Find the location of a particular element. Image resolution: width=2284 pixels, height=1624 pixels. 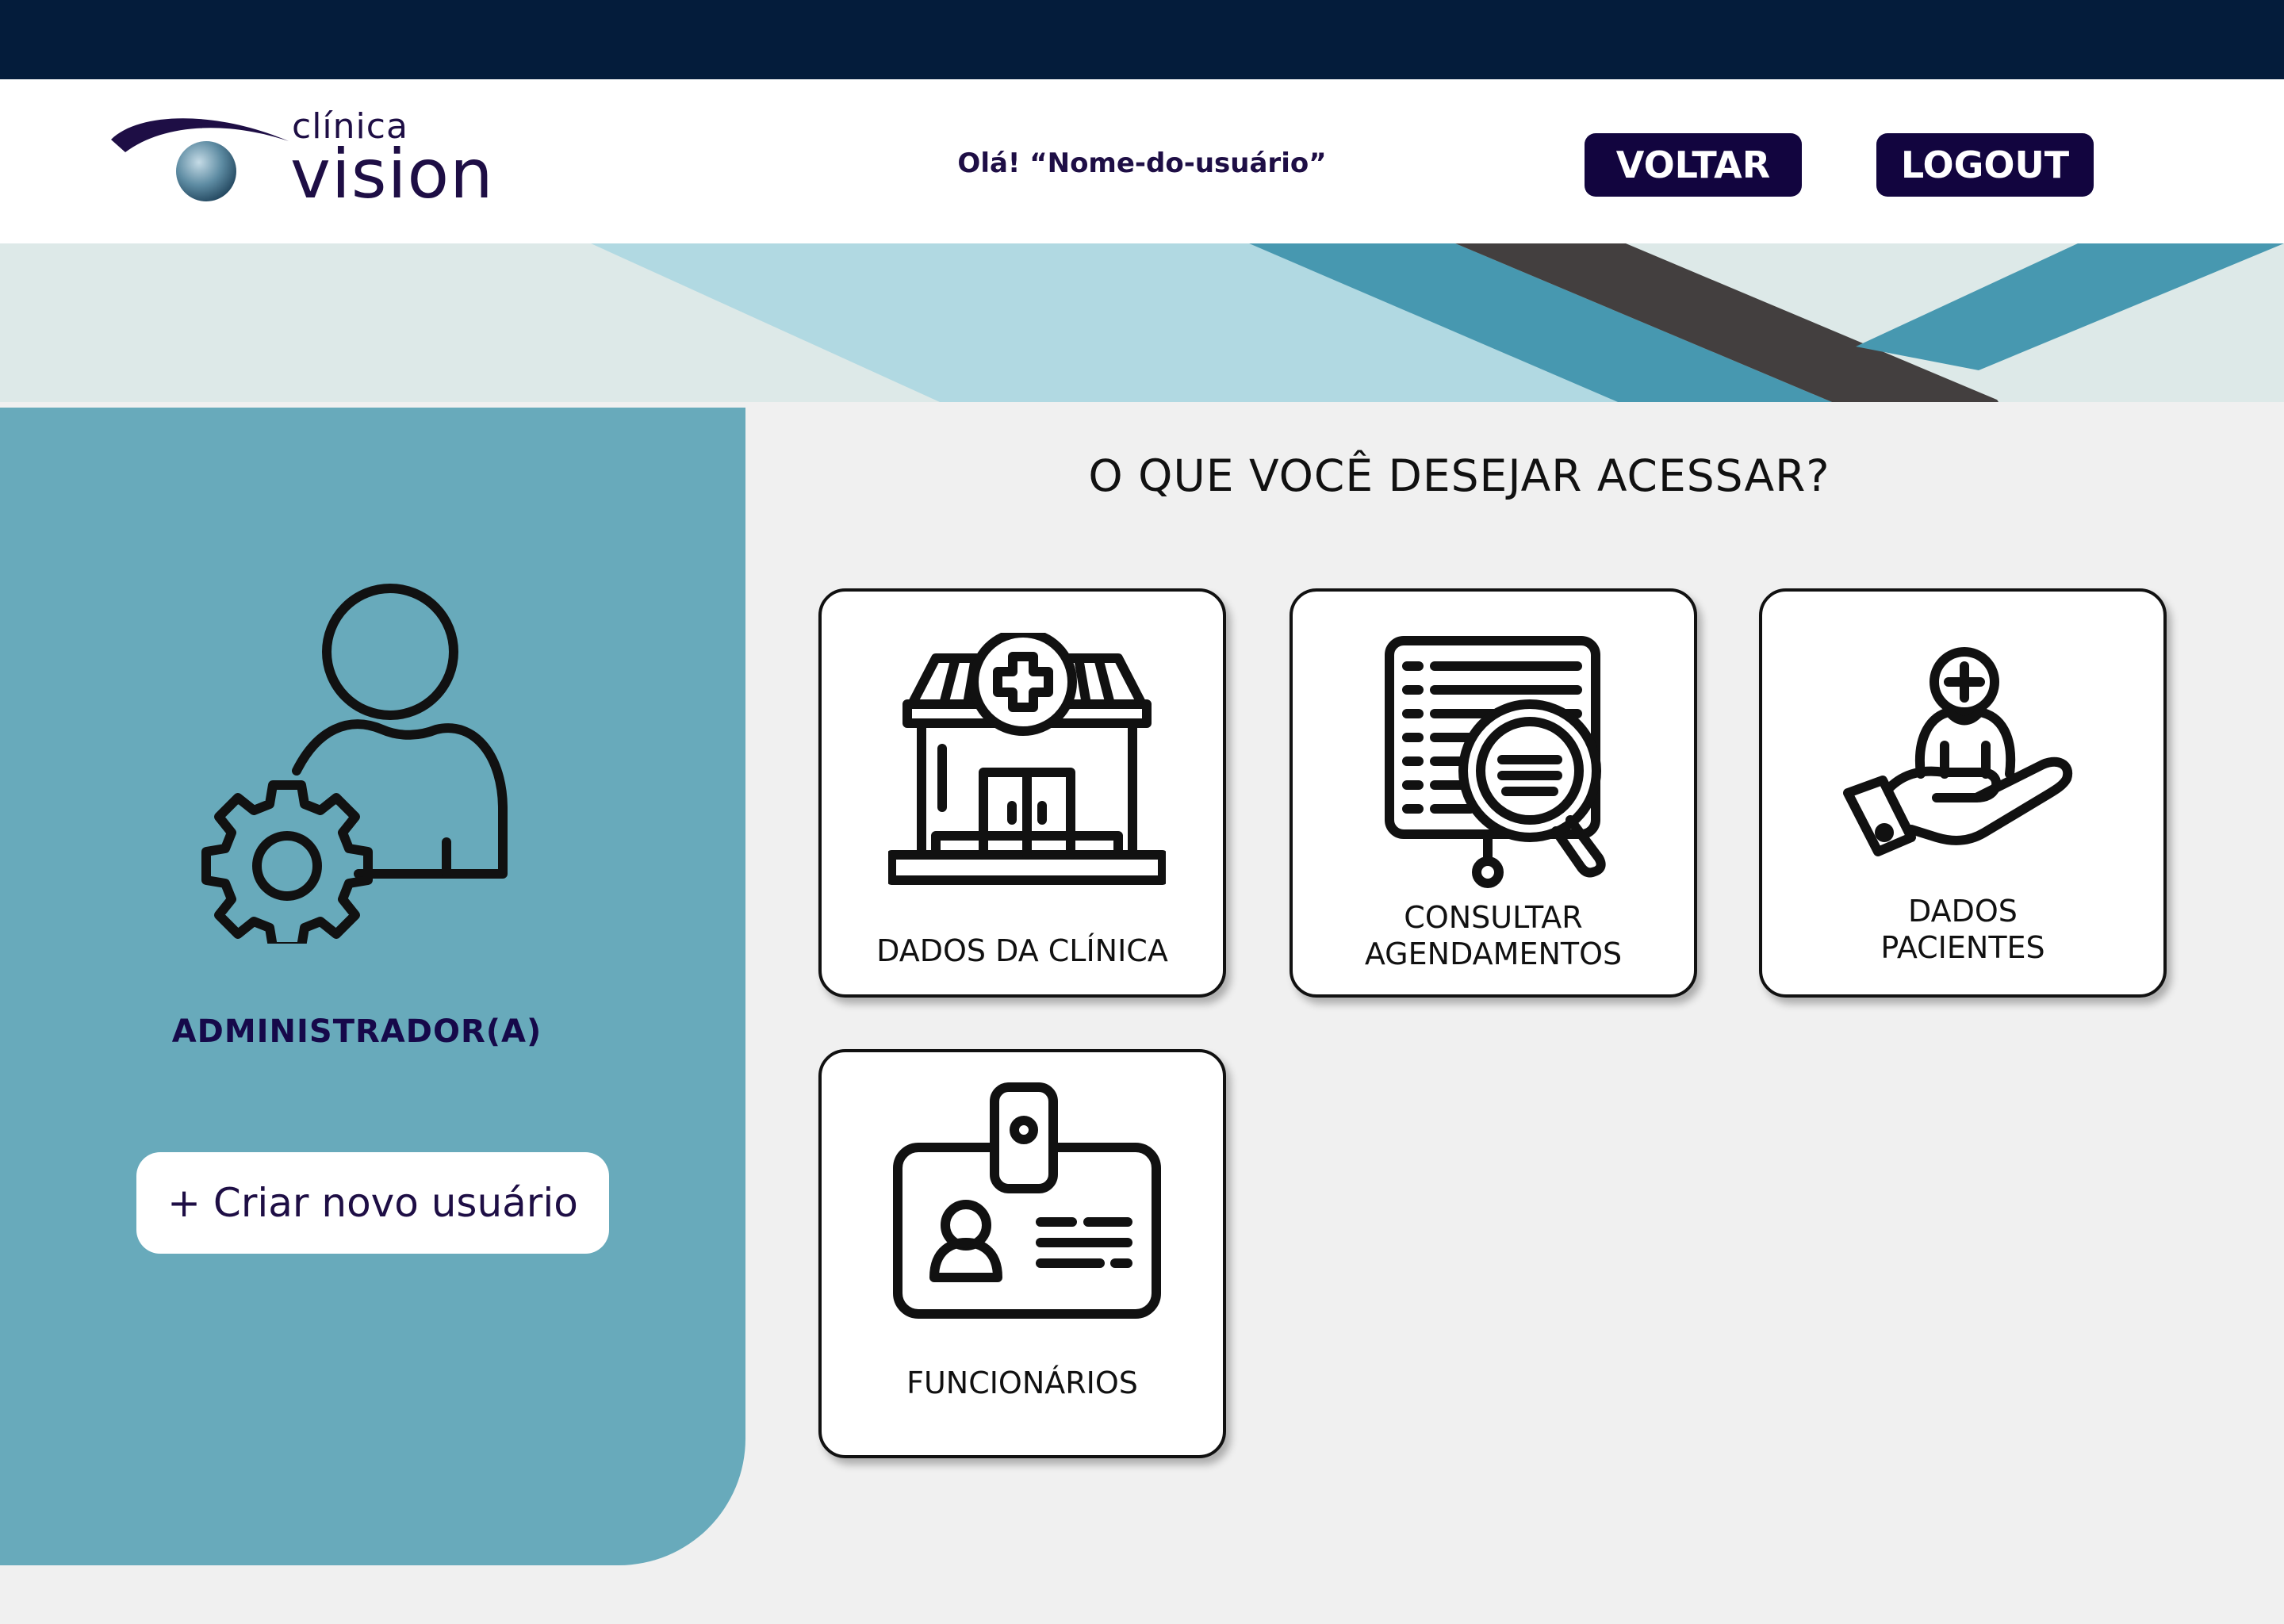

card-clinic-data: DADOS DA CLÍNICA is located at coordinates (1022, 793).